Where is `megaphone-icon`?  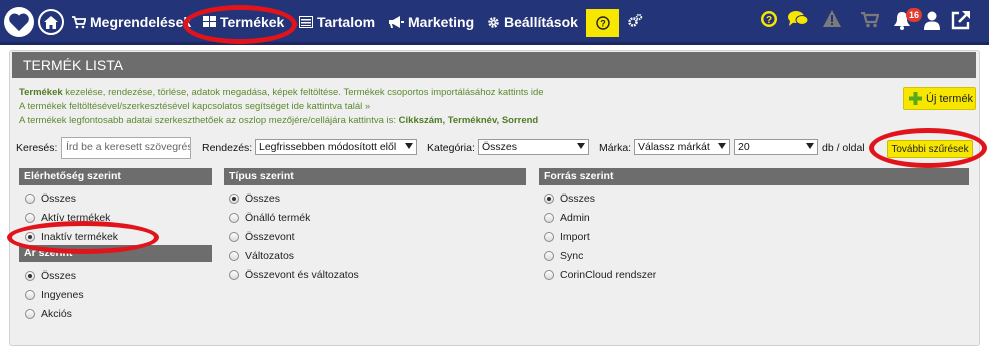 megaphone-icon is located at coordinates (396, 21).